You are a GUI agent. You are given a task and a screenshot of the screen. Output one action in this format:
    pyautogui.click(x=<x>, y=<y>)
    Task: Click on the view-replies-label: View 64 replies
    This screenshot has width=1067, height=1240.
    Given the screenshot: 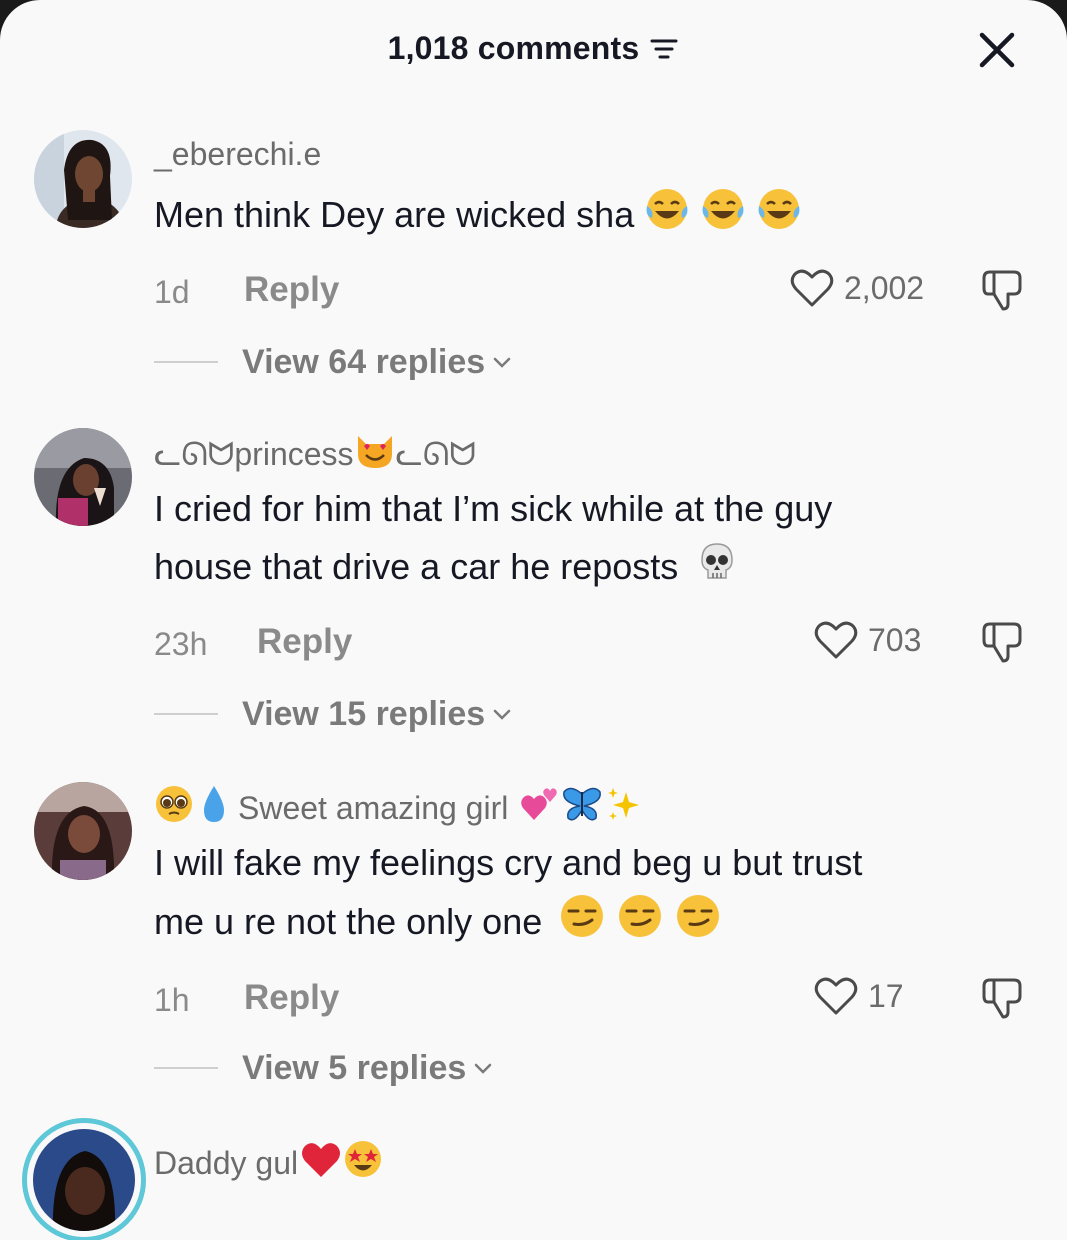 What is the action you would take?
    pyautogui.click(x=364, y=361)
    